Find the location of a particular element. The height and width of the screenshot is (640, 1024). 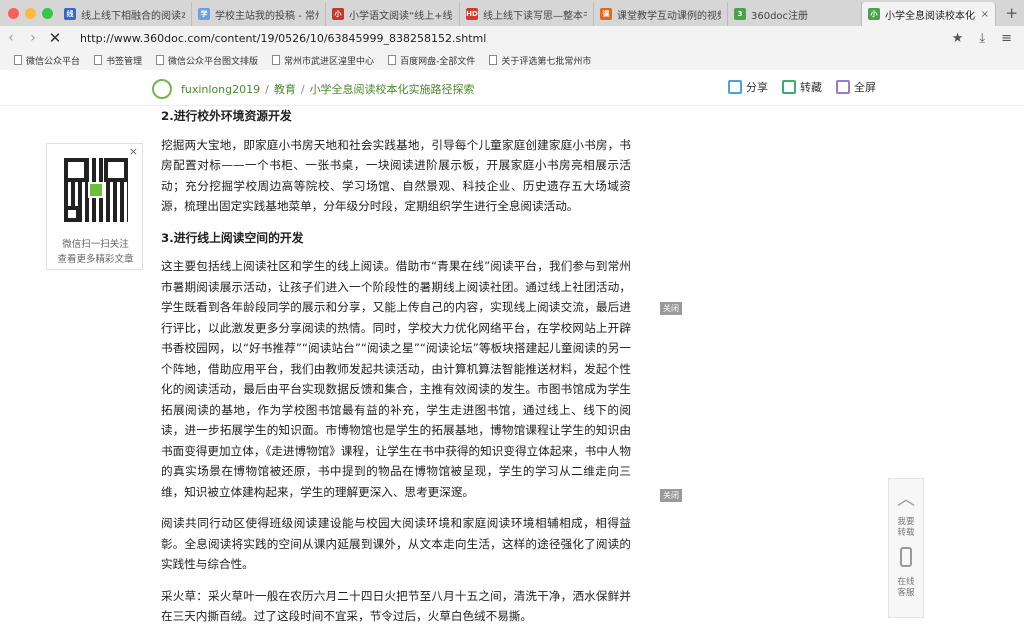

bookmark-item: 微信公众平台图文排版 is located at coordinates (207, 60).